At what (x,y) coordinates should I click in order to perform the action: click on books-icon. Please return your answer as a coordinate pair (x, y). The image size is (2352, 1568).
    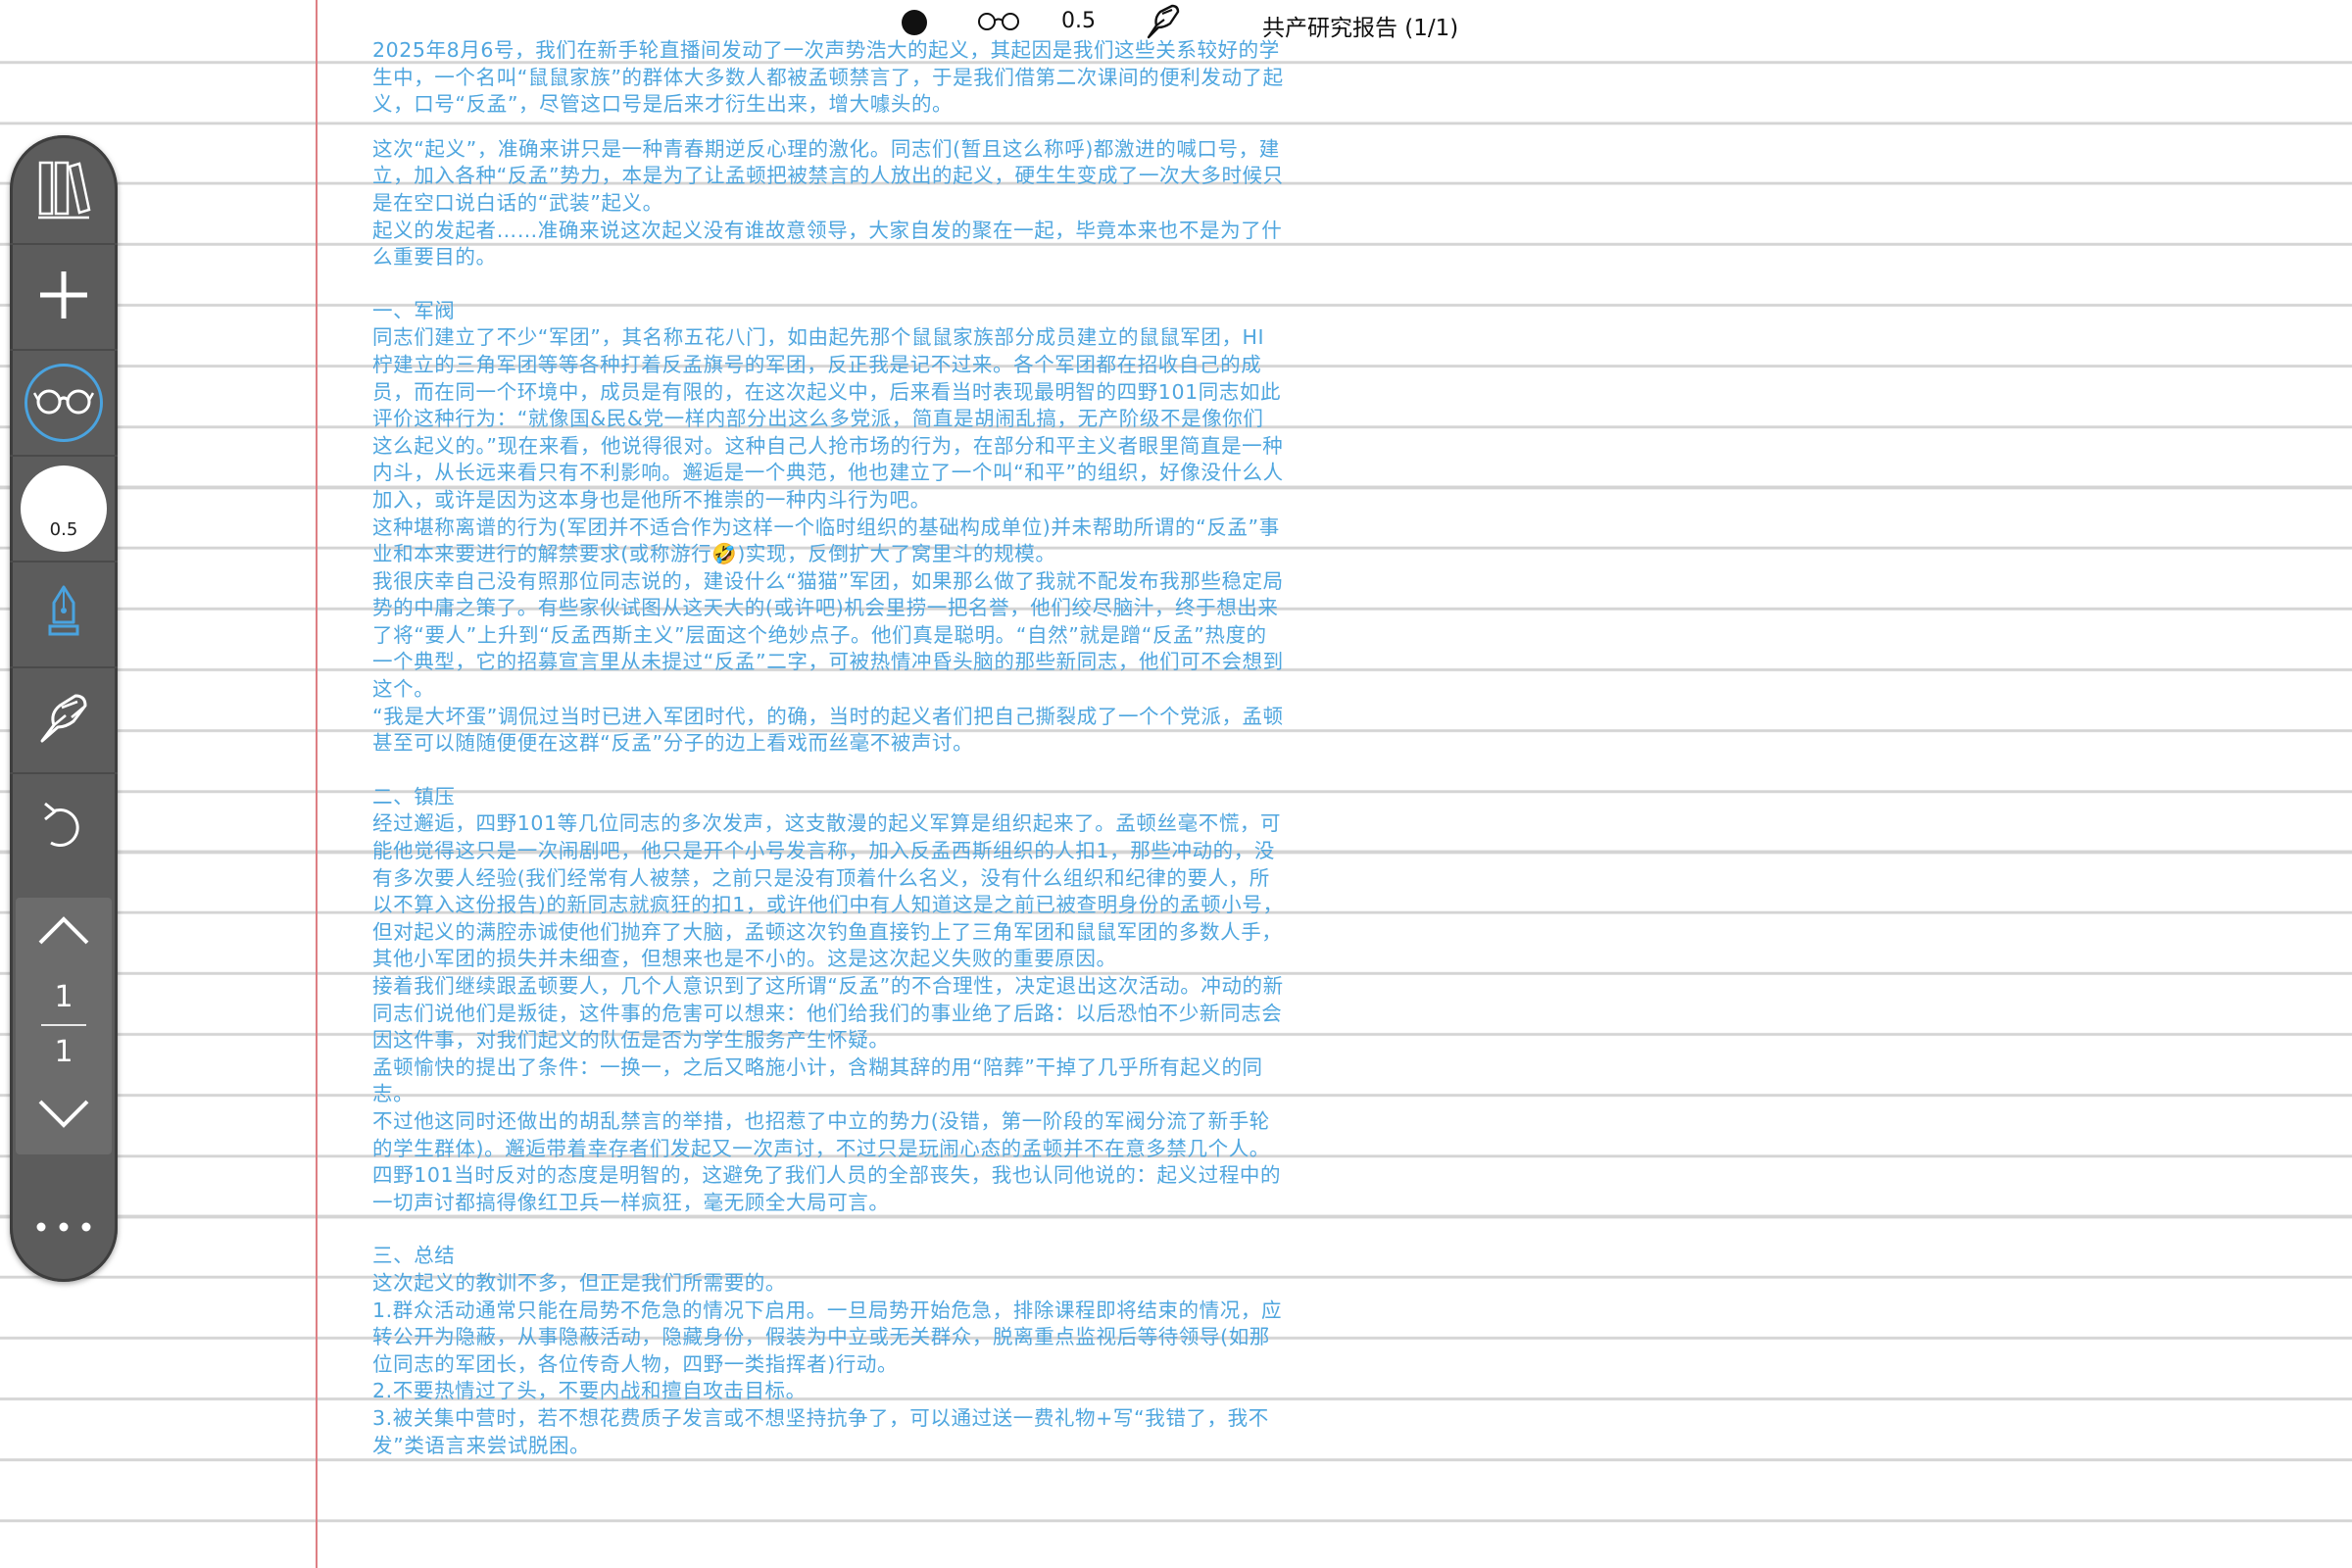
    Looking at the image, I should click on (63, 191).